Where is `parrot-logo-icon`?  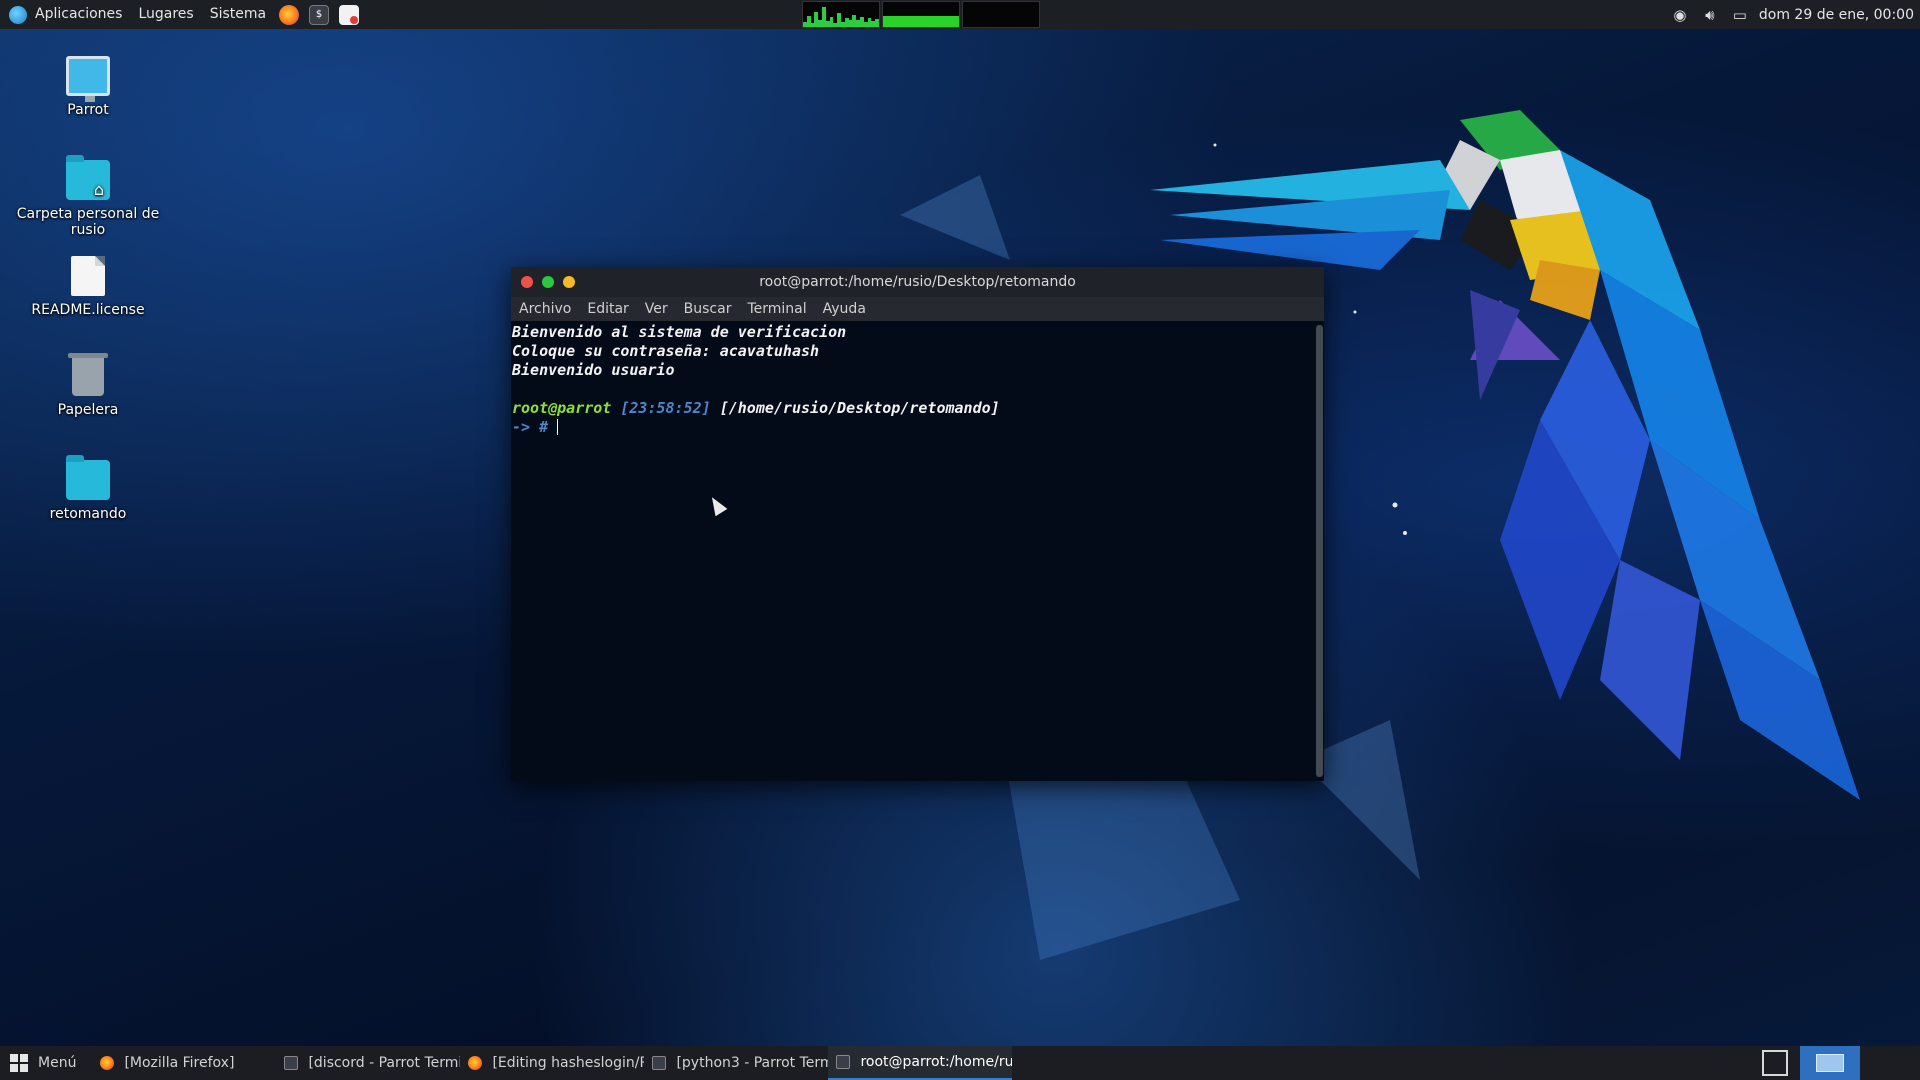 parrot-logo-icon is located at coordinates (18, 14).